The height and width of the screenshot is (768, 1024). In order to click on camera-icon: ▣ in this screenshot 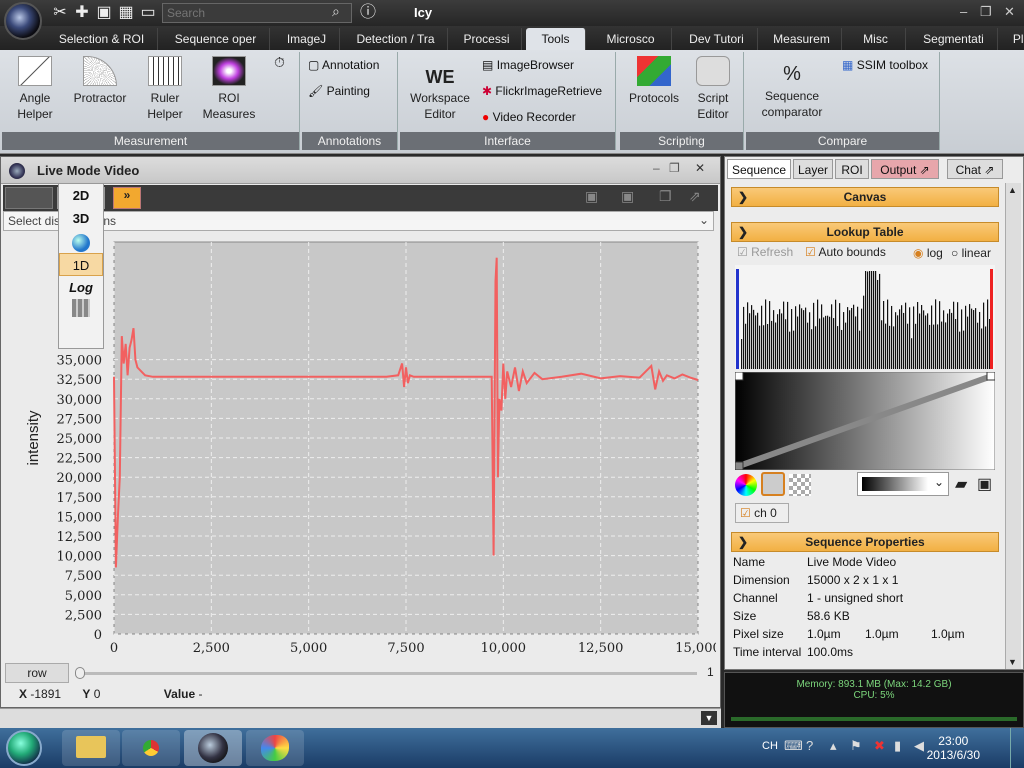, I will do `click(627, 196)`.